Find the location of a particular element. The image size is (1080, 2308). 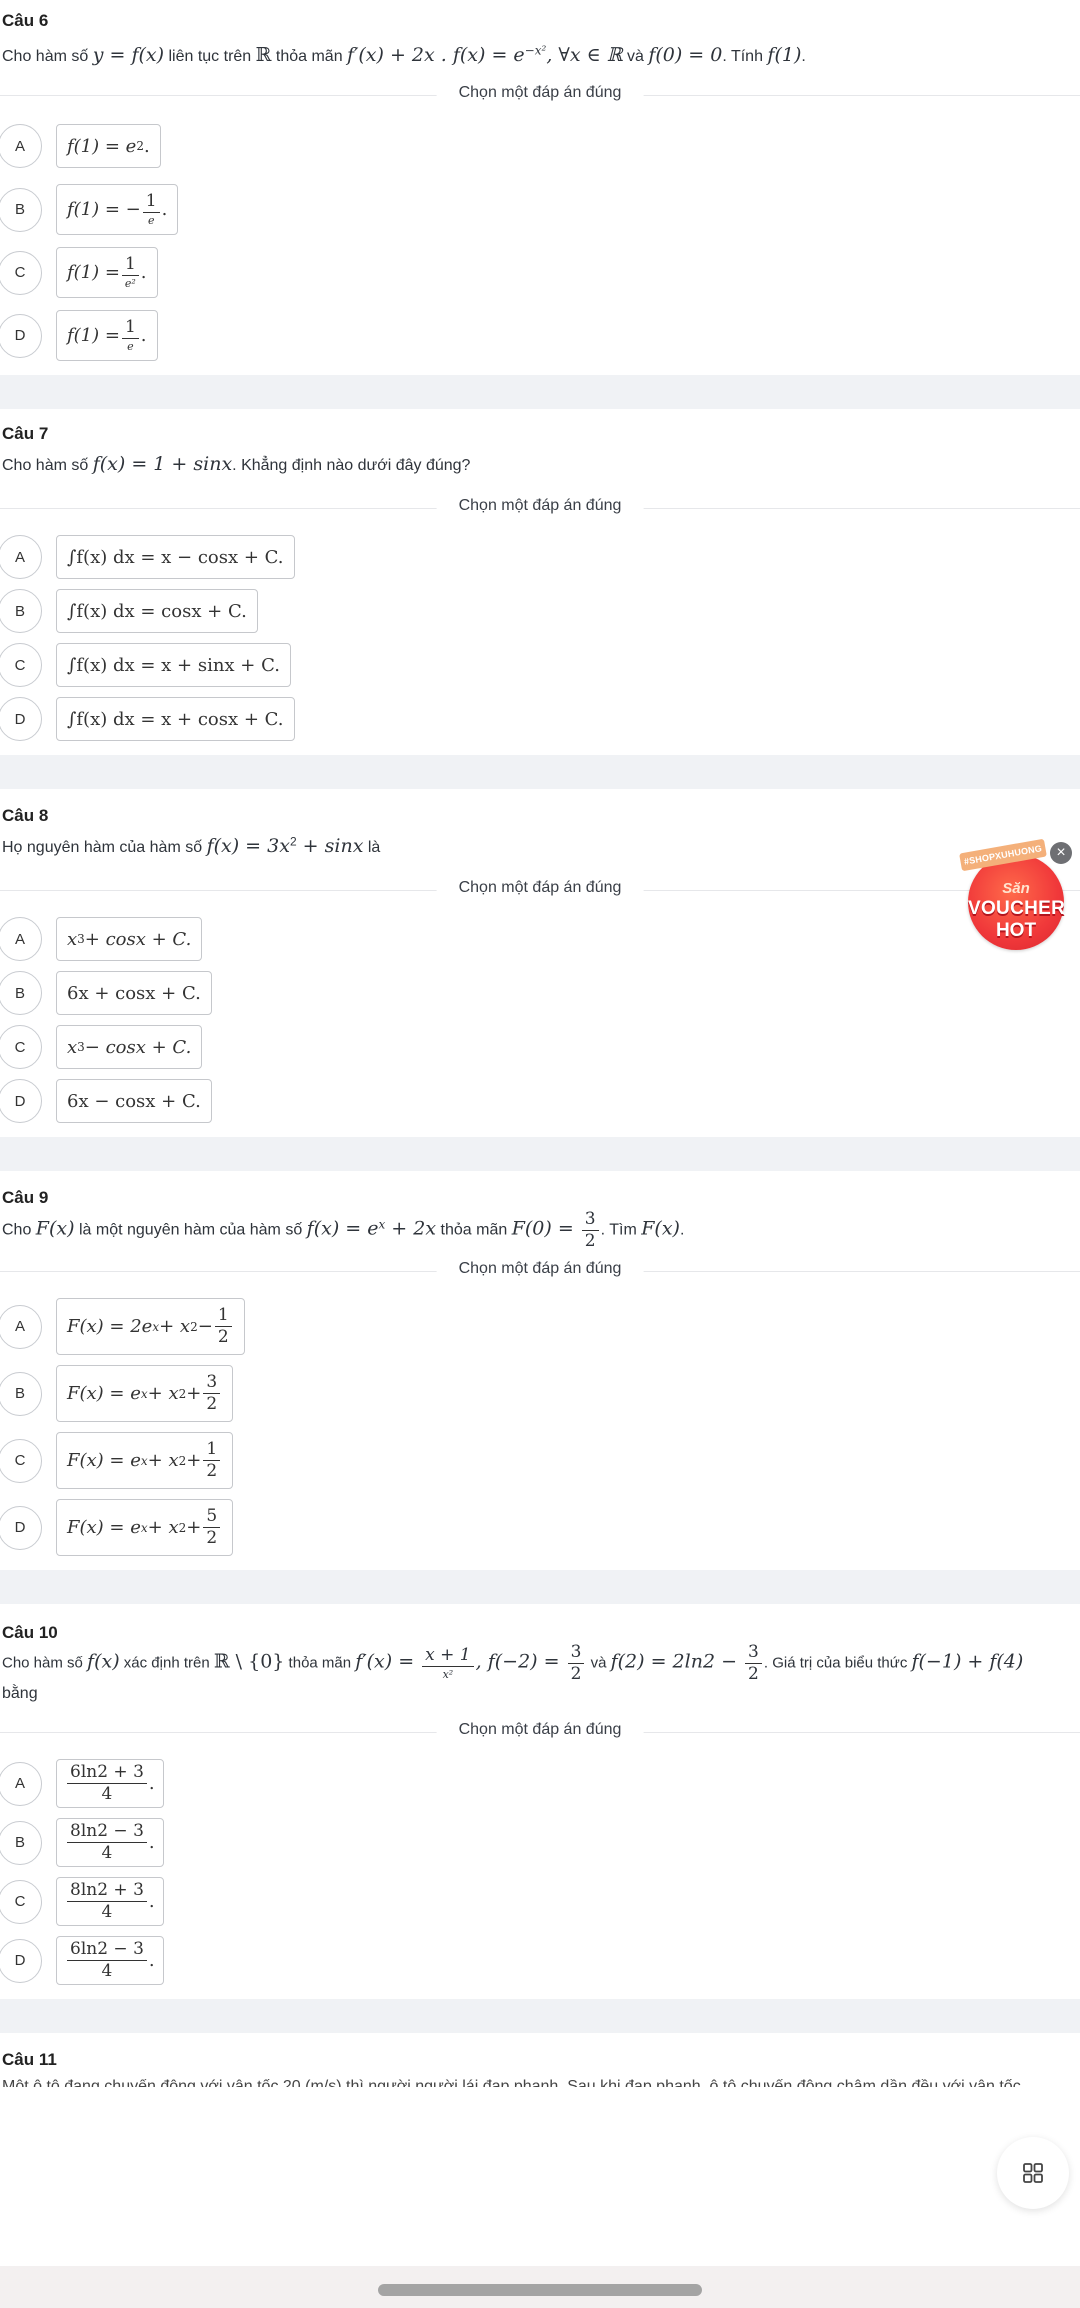

question-title: Câu 10 is located at coordinates (30, 1632).